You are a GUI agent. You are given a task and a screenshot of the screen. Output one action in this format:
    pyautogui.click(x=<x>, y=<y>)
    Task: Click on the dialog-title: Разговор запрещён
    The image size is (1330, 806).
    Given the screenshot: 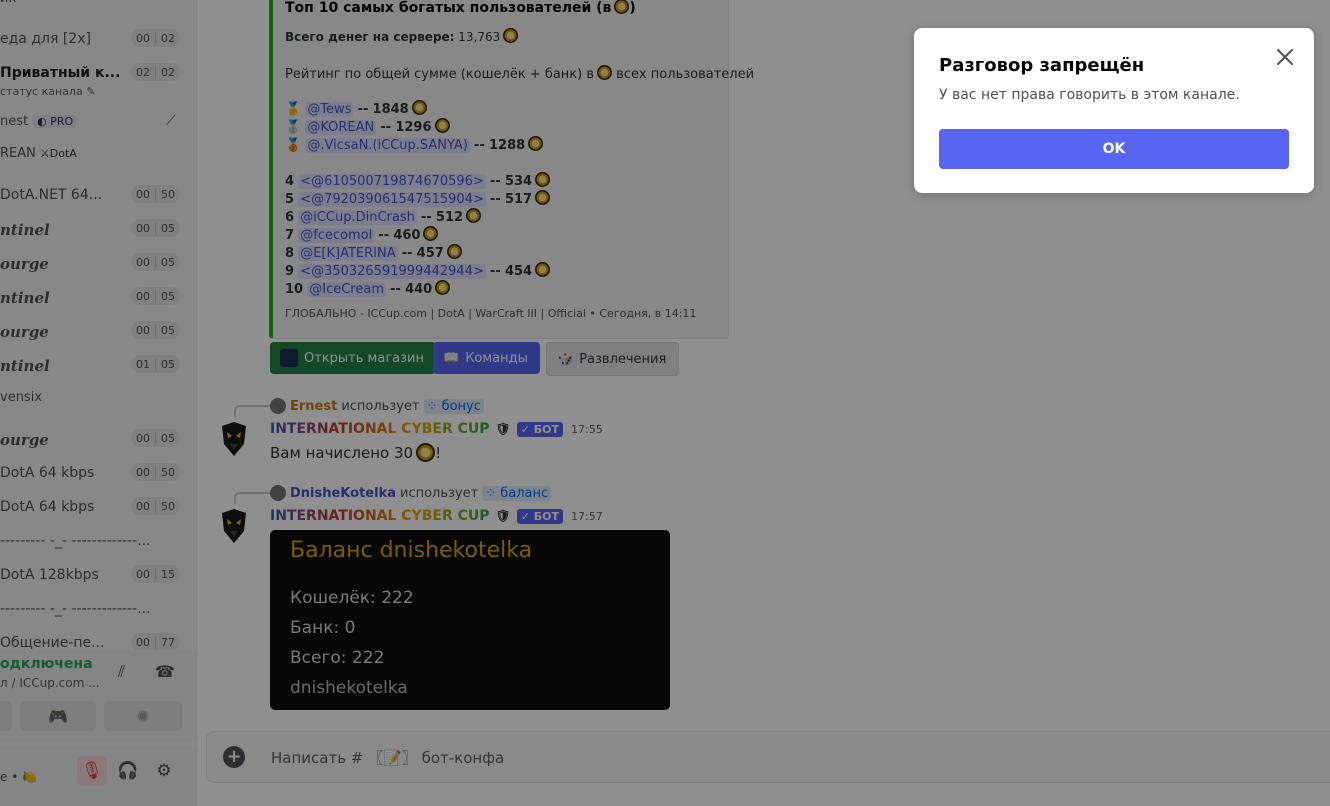 What is the action you would take?
    pyautogui.click(x=1042, y=65)
    